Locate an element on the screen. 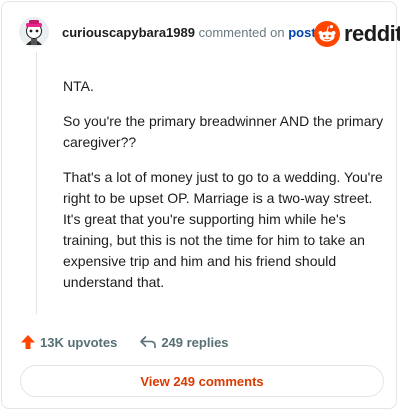 This screenshot has width=400, height=412. upvote-button: 13K upvotes is located at coordinates (68, 342).